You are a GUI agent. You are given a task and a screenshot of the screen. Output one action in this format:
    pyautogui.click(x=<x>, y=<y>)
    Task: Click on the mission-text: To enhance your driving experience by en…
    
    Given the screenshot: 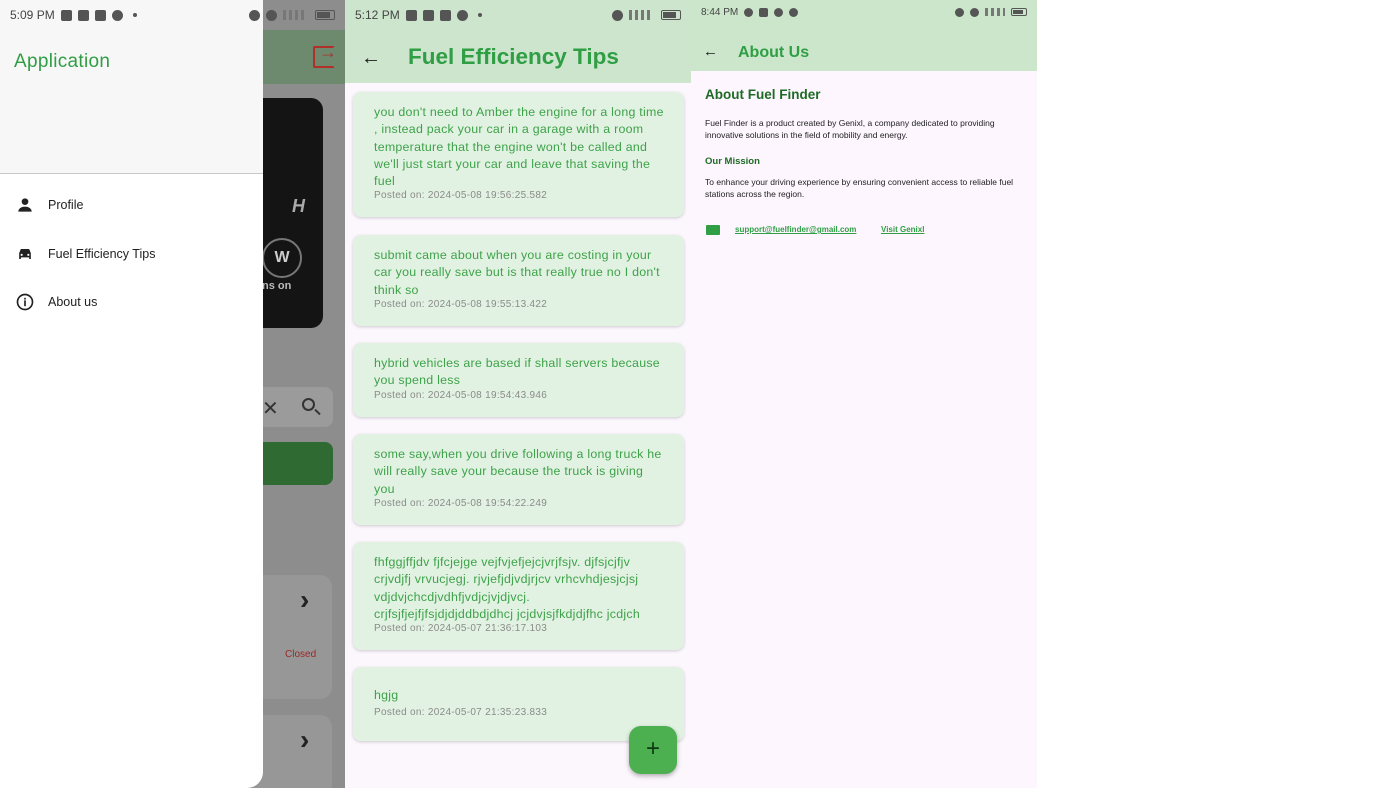 What is the action you would take?
    pyautogui.click(x=859, y=188)
    